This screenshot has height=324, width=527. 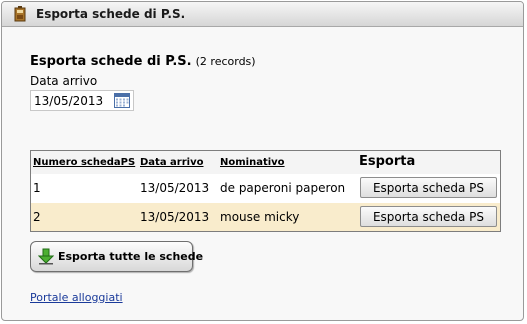 I want to click on portale-alloggiati-link: Portale alloggiati, so click(x=76, y=297).